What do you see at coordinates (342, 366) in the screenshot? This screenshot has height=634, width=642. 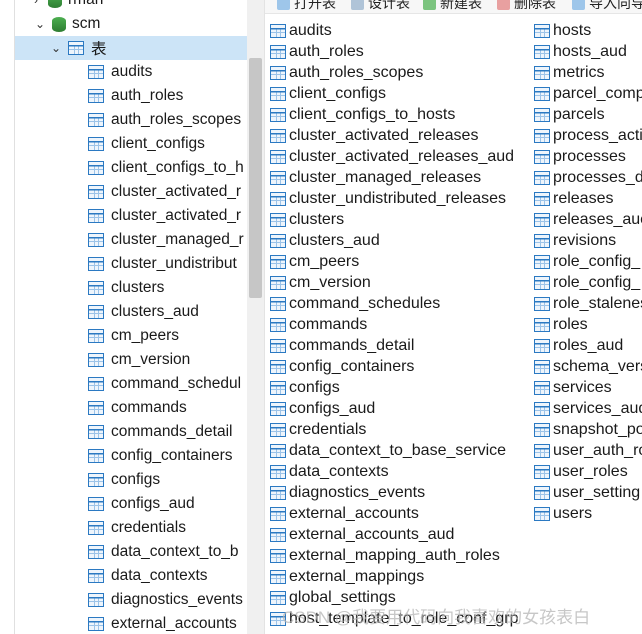 I see `object-list-item: config_containers` at bounding box center [342, 366].